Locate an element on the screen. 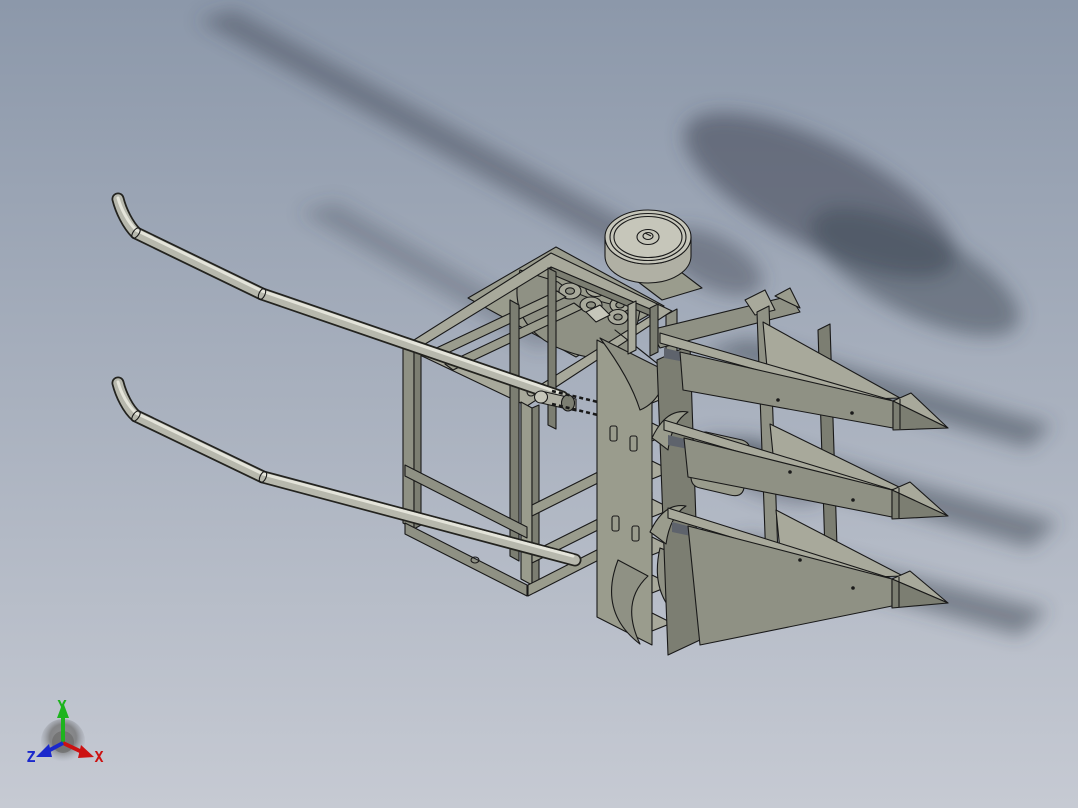 This screenshot has height=808, width=1078. handlebar-lower is located at coordinates (346, 471).